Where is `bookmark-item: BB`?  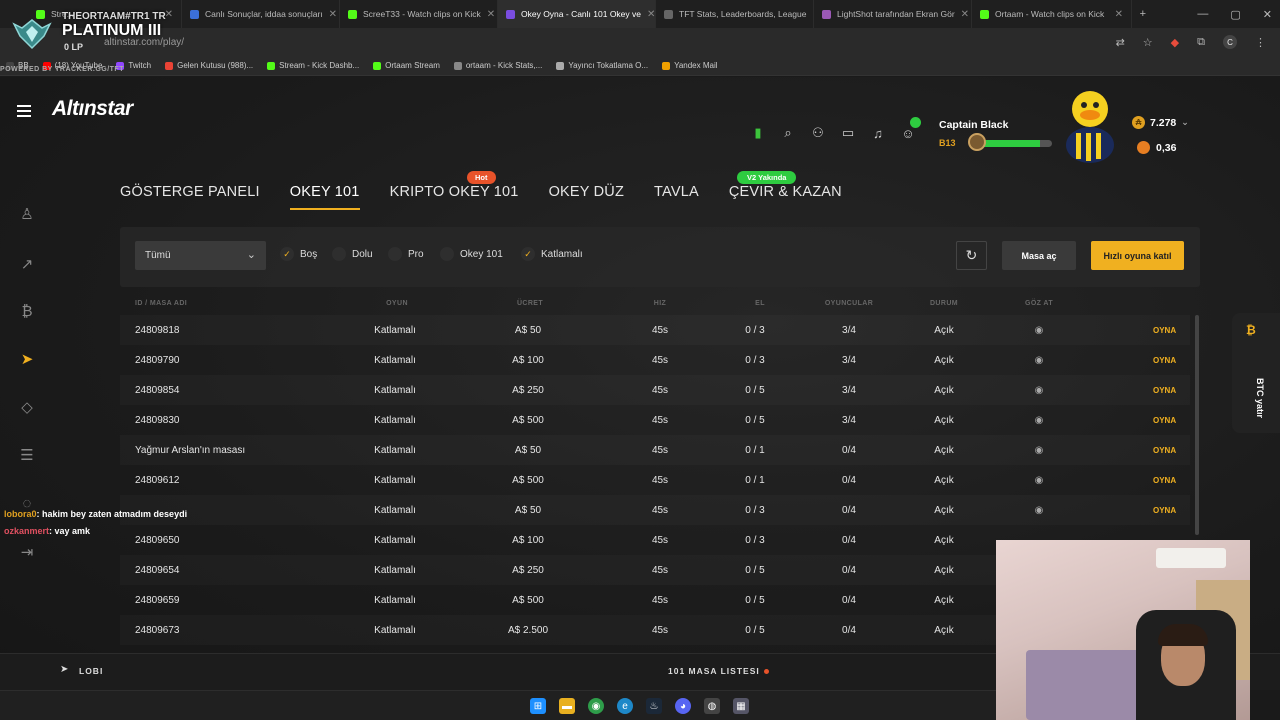
bookmark-item: BB is located at coordinates (17, 65).